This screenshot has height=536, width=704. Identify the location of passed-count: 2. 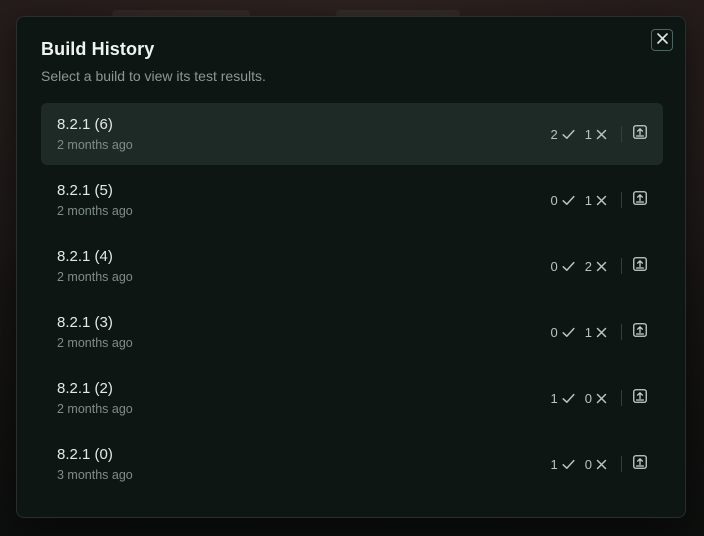
(563, 134).